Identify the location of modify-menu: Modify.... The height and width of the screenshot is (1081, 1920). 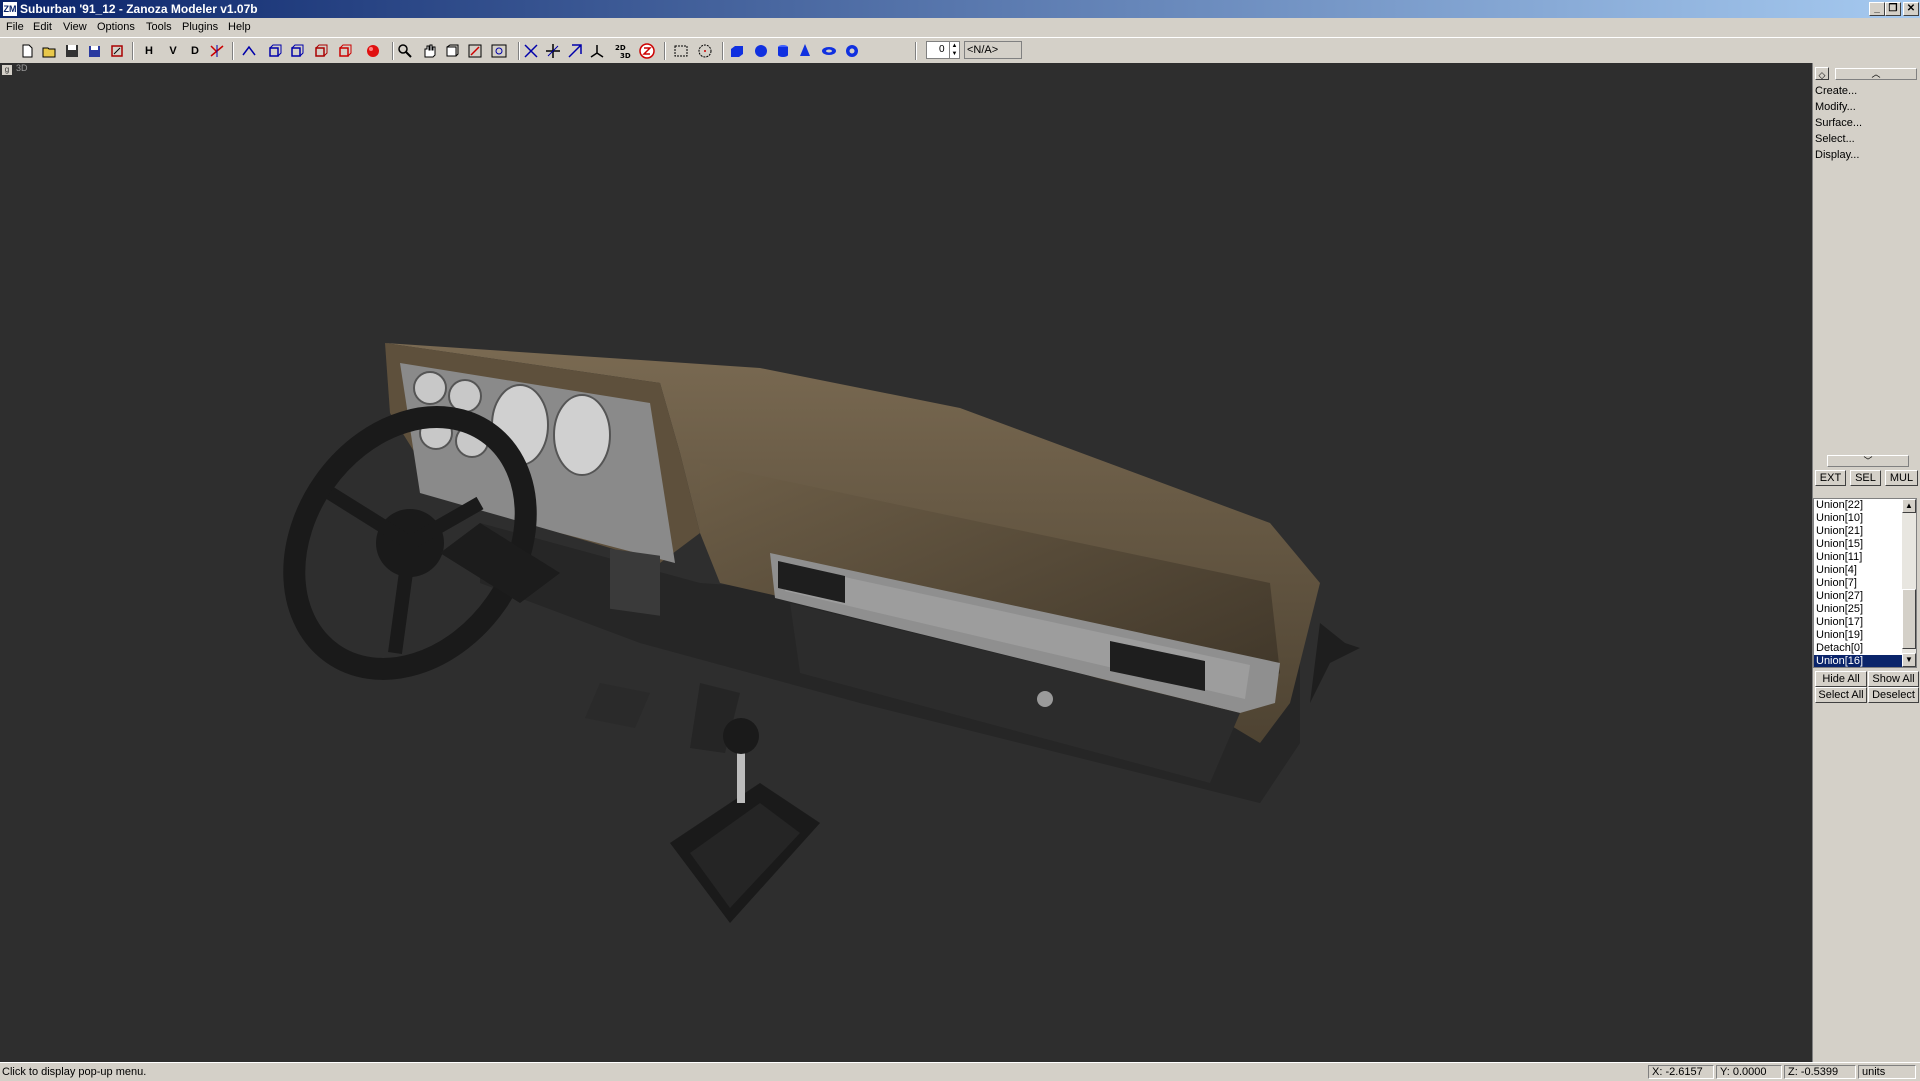
(1835, 107).